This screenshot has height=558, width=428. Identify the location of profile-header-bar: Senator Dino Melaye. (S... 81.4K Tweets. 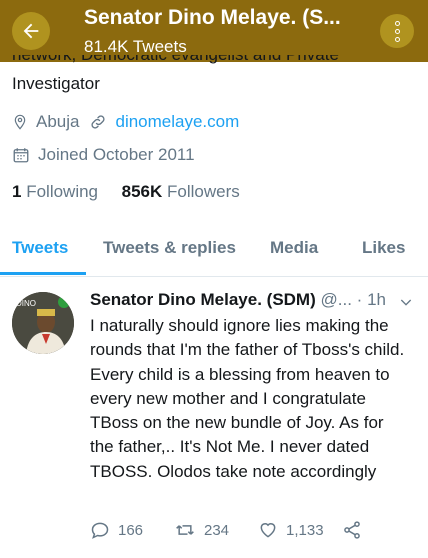
(214, 31).